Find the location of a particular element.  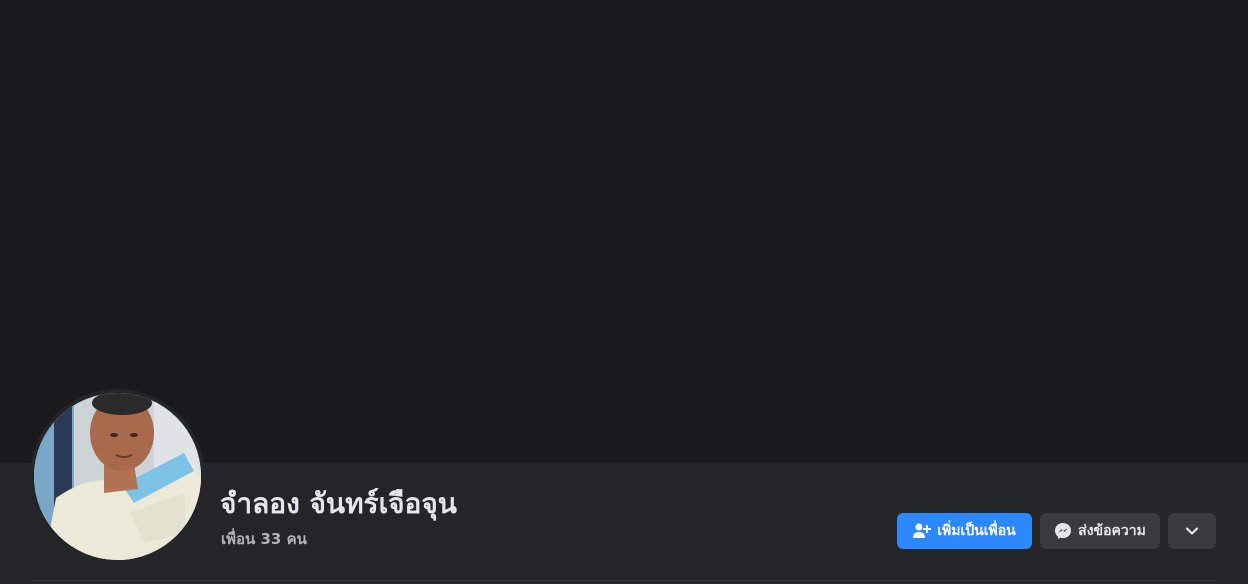

more-options-button is located at coordinates (1192, 531).